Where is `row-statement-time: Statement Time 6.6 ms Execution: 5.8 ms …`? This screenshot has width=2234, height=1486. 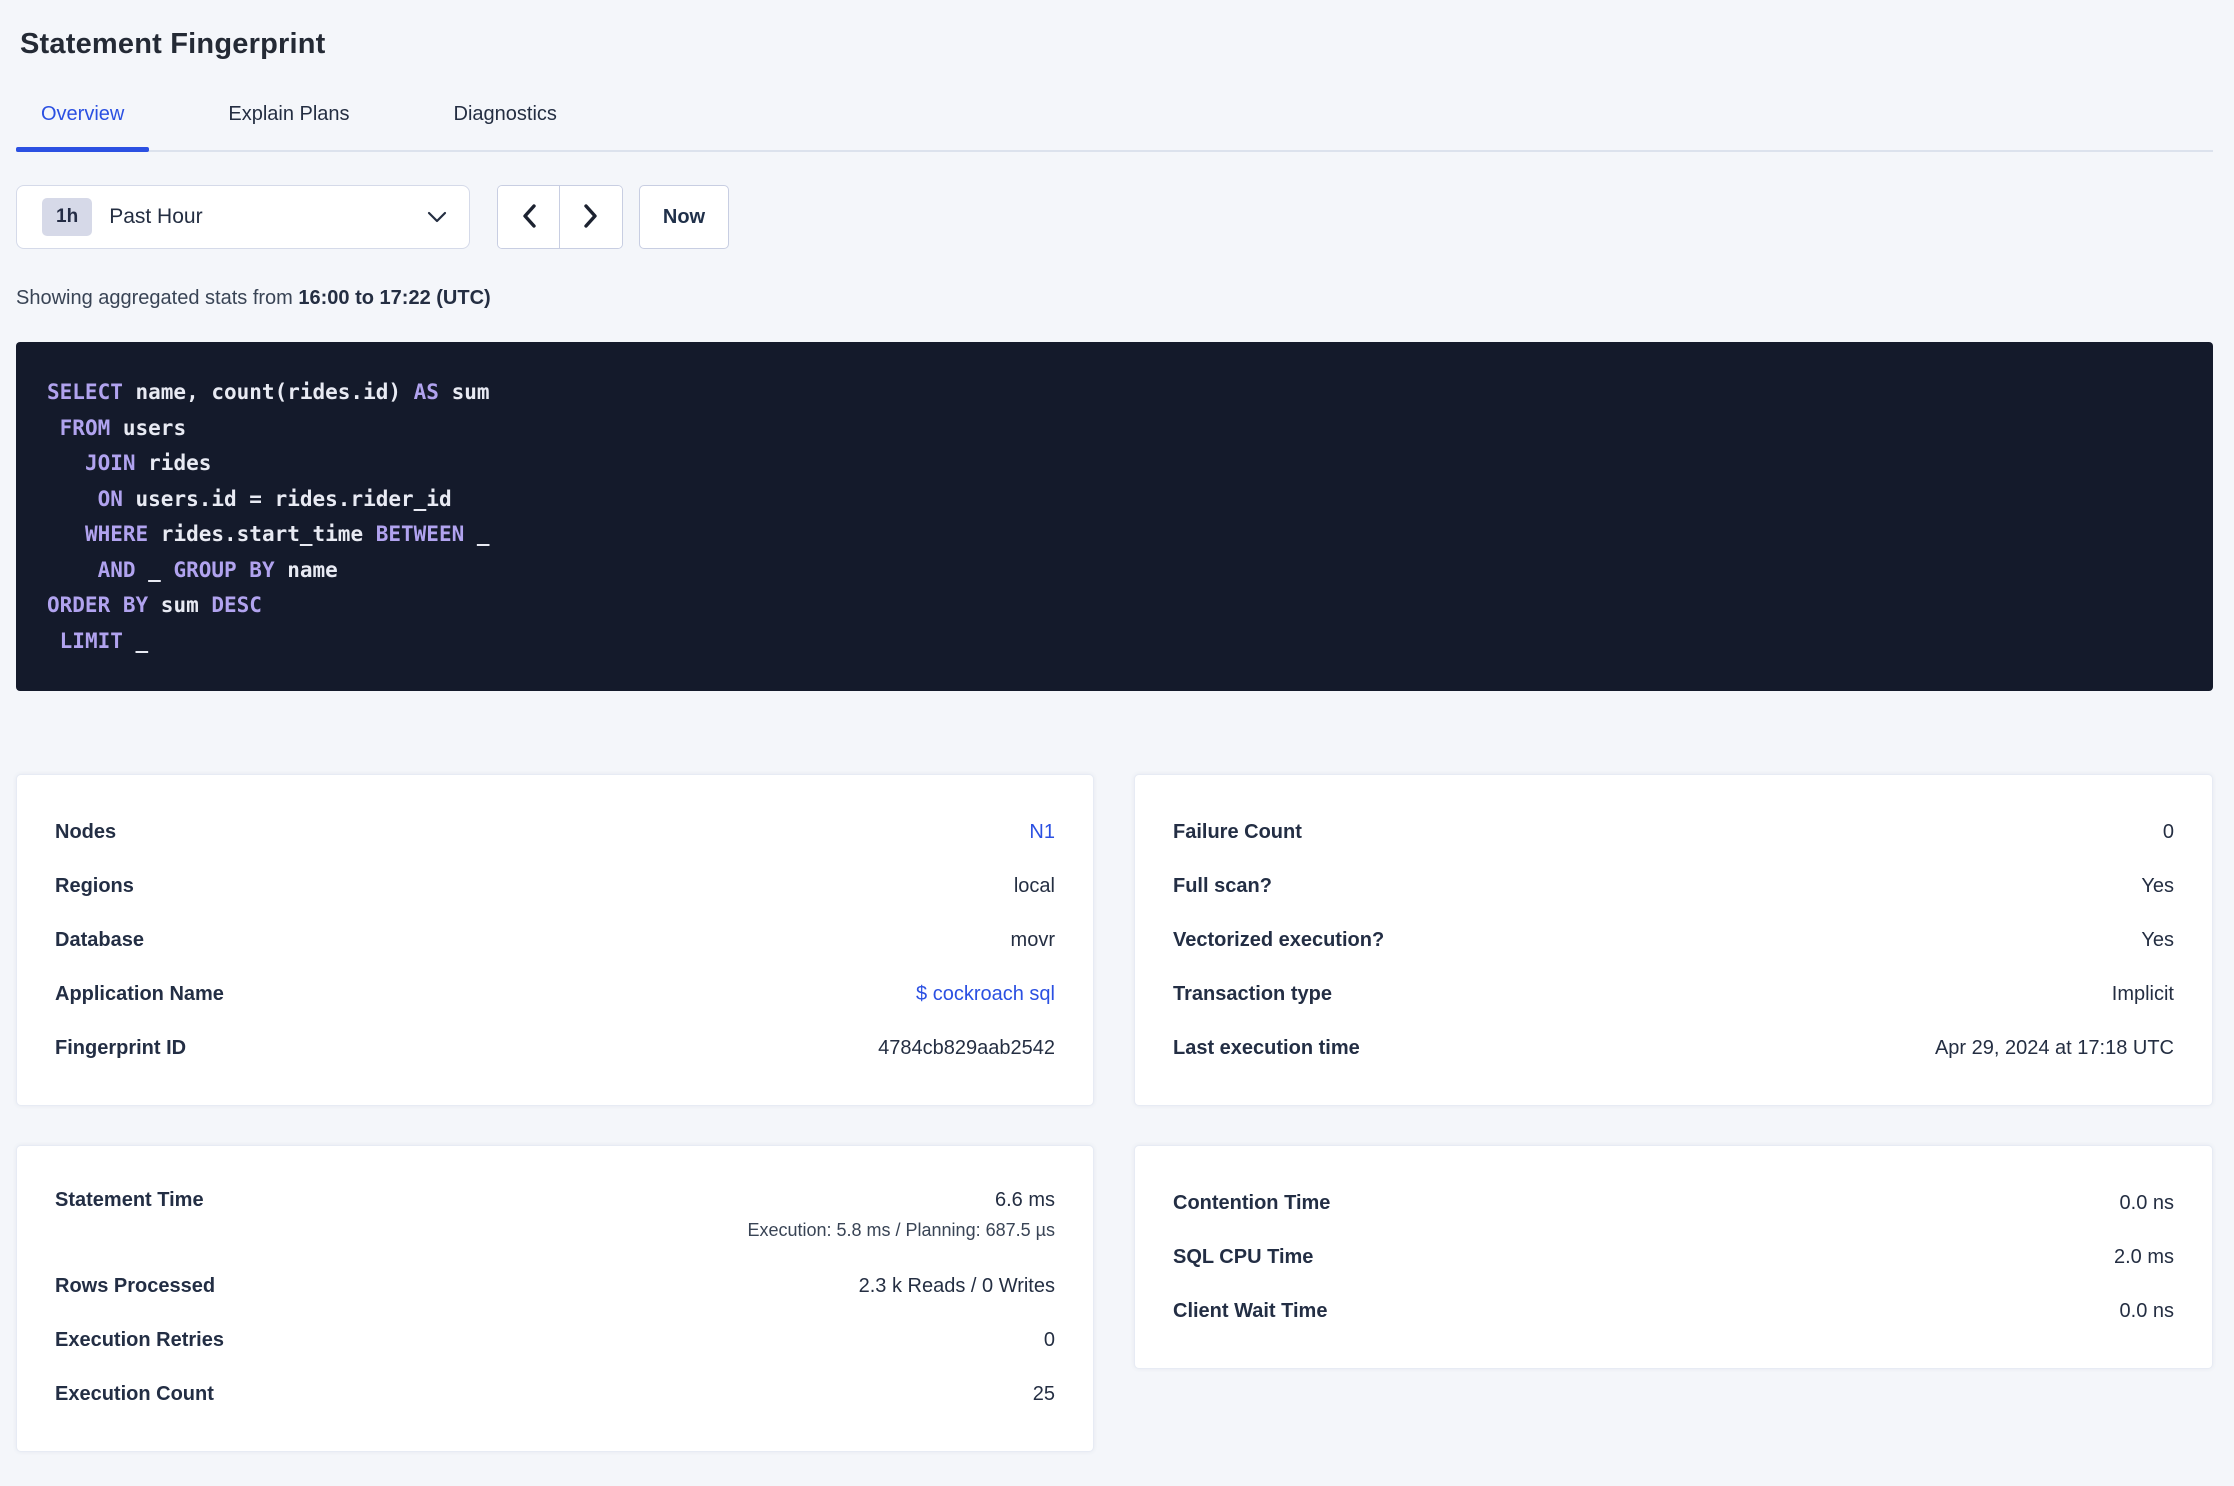
row-statement-time: Statement Time 6.6 ms Execution: 5.8 ms … is located at coordinates (555, 1217).